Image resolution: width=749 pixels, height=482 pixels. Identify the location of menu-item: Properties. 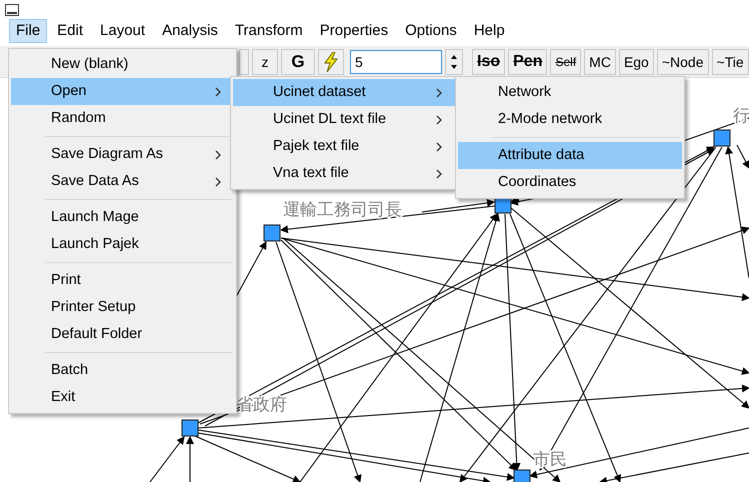
(354, 31).